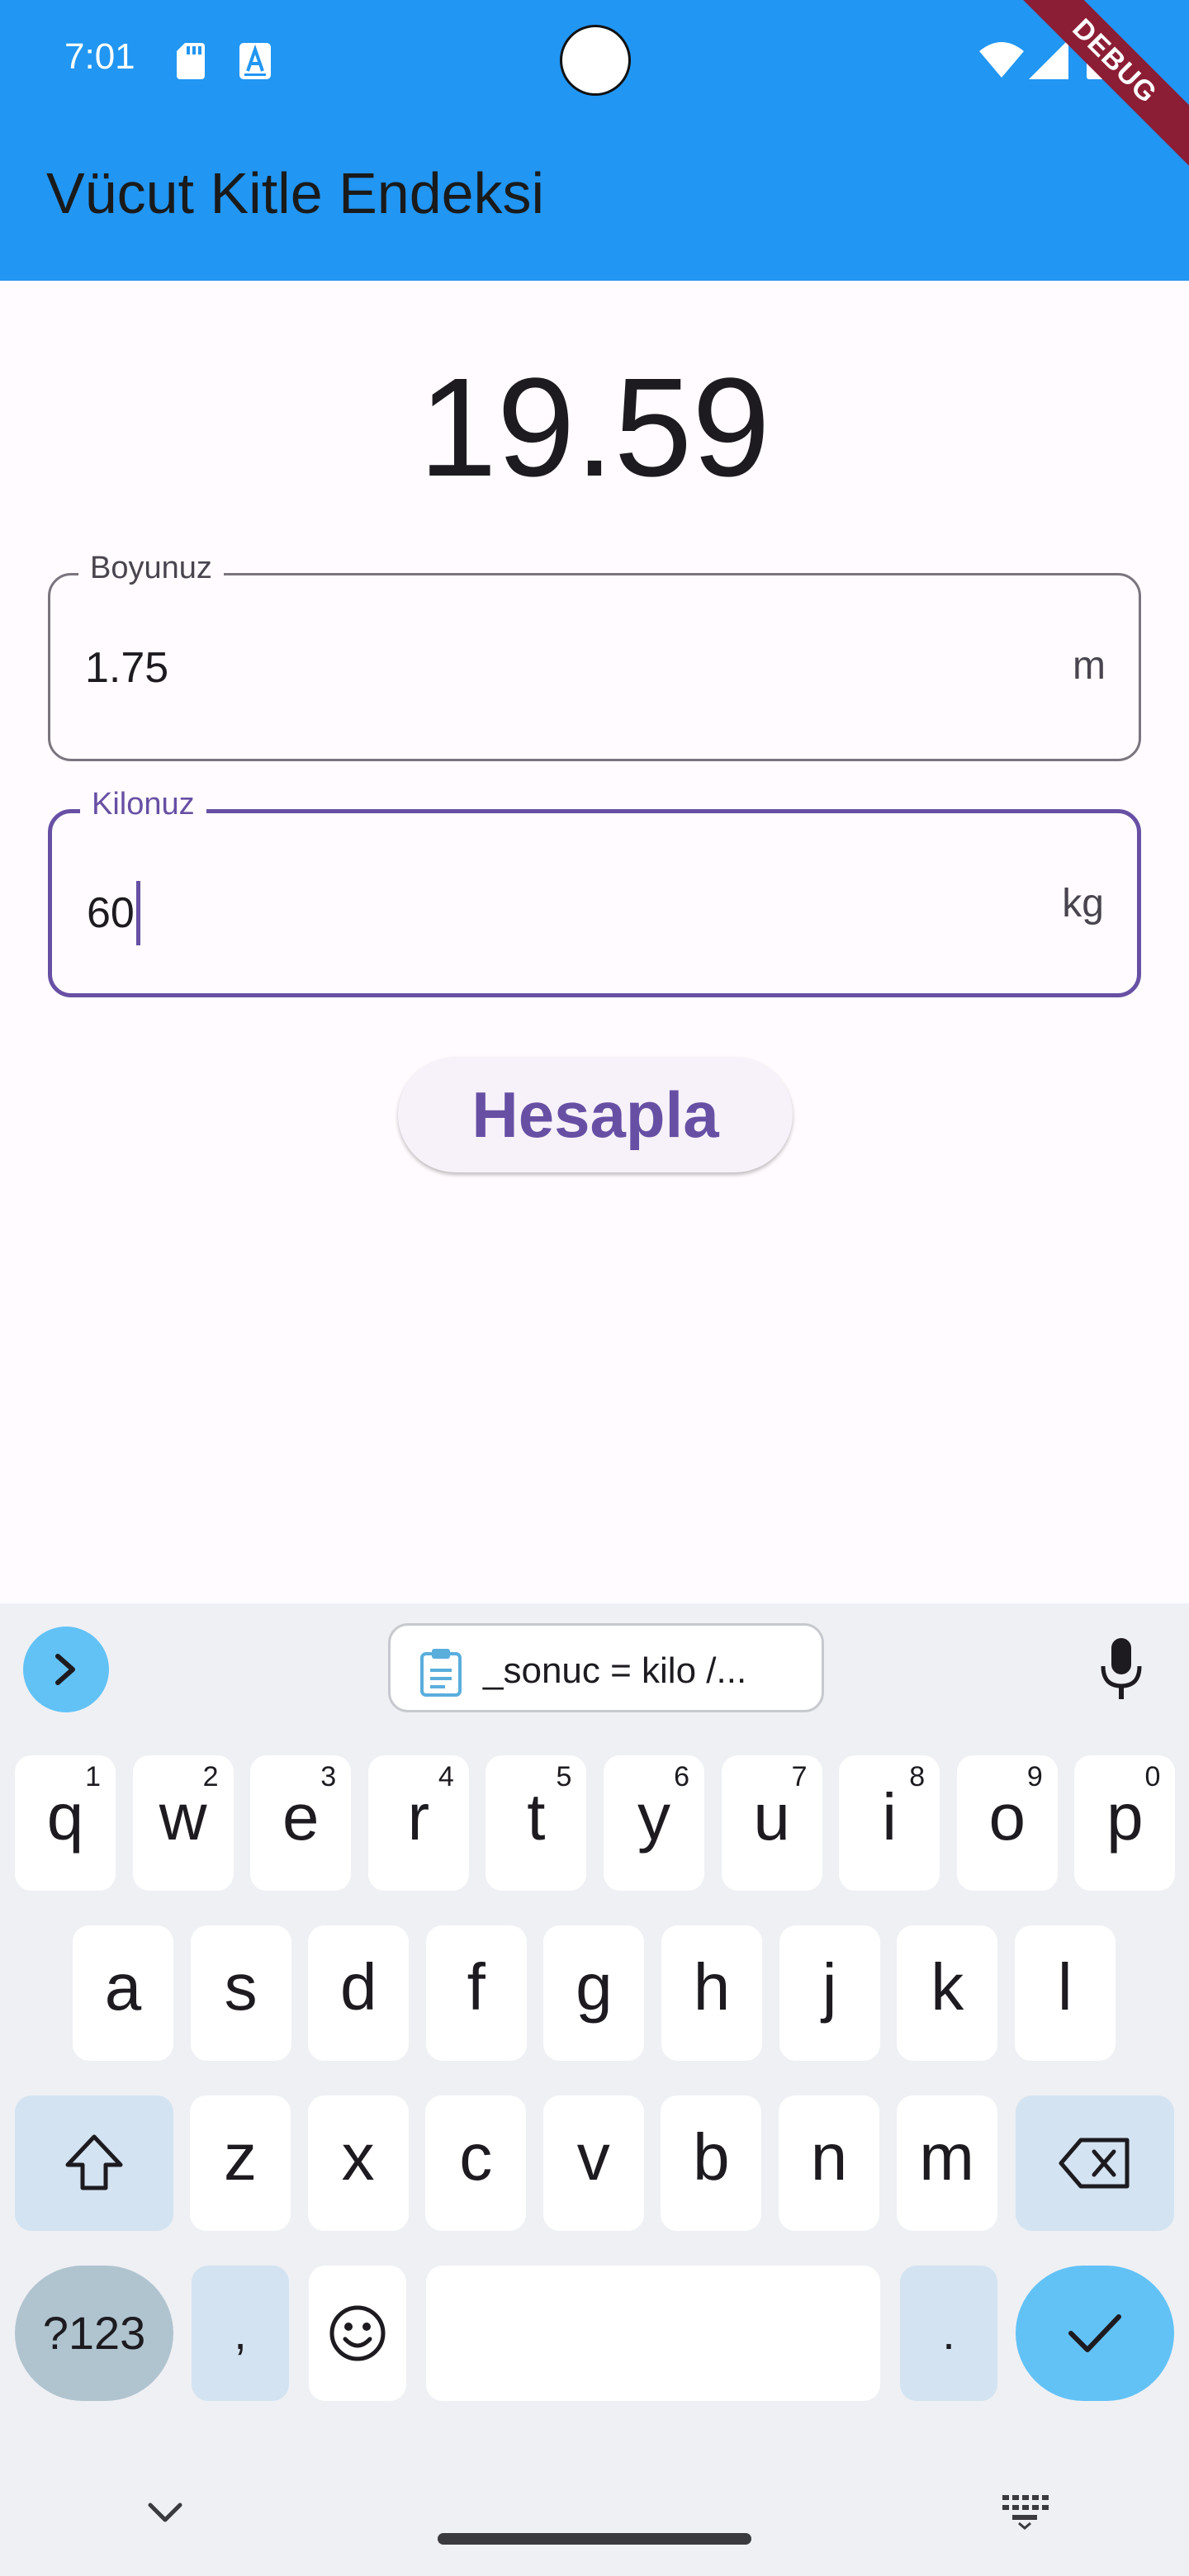  Describe the element at coordinates (476, 1993) in the screenshot. I see `key-f: f` at that location.